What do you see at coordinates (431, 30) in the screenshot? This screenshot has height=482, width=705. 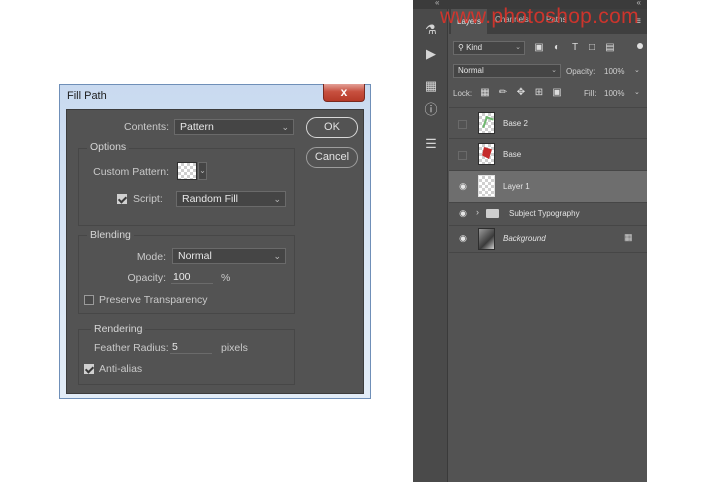 I see `brush-settings-icon: ⚗` at bounding box center [431, 30].